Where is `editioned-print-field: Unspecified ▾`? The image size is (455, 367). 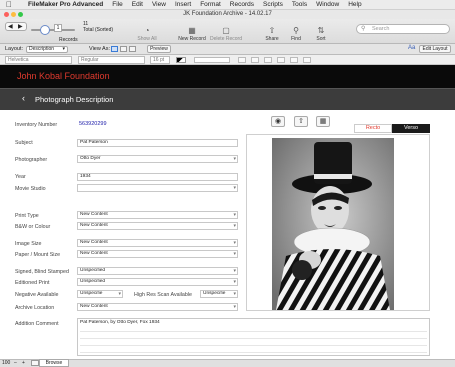
editioned-print-field: Unspecified ▾ is located at coordinates (157, 282).